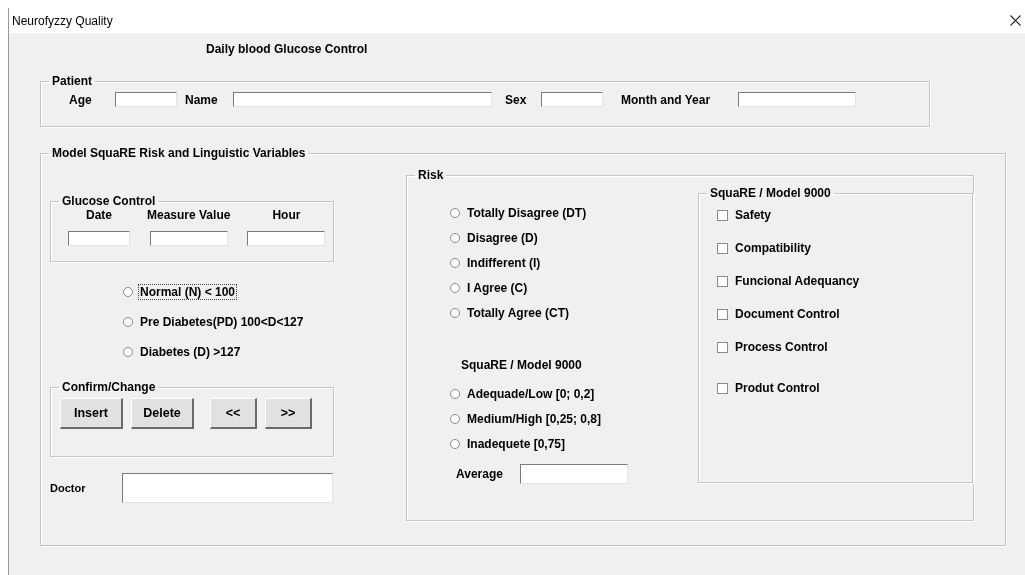 Image resolution: width=1025 pixels, height=575 pixels. I want to click on radio-label: Diabetes (D) >127, so click(190, 352).